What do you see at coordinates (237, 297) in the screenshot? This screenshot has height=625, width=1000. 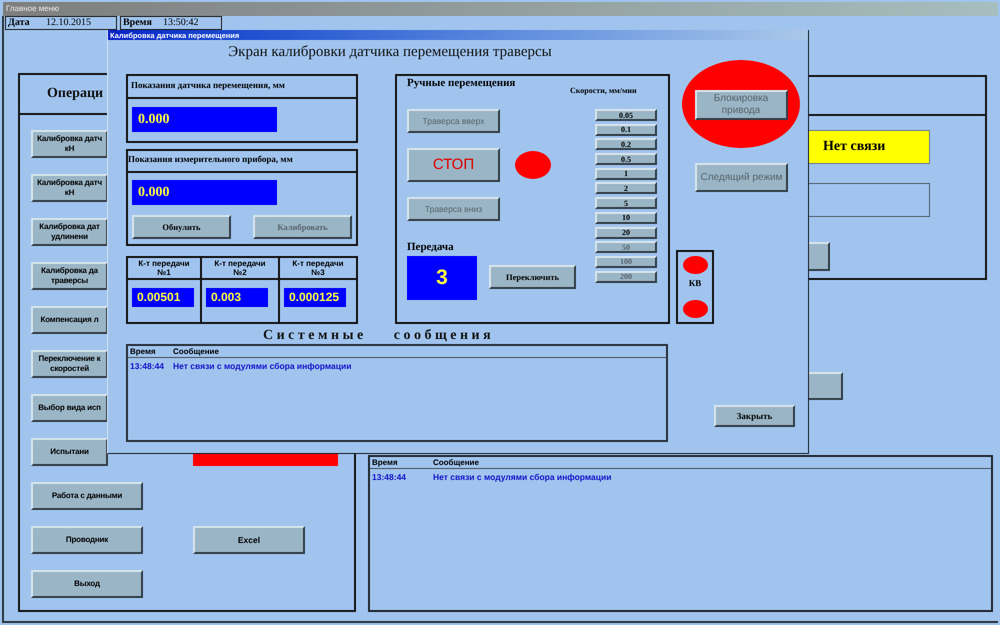 I see `value-display: 0.003` at bounding box center [237, 297].